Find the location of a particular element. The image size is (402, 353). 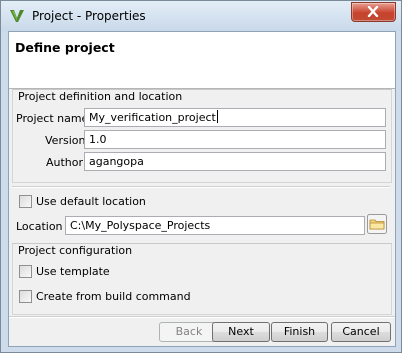

create-from-build-command-checkbox is located at coordinates (25, 296).